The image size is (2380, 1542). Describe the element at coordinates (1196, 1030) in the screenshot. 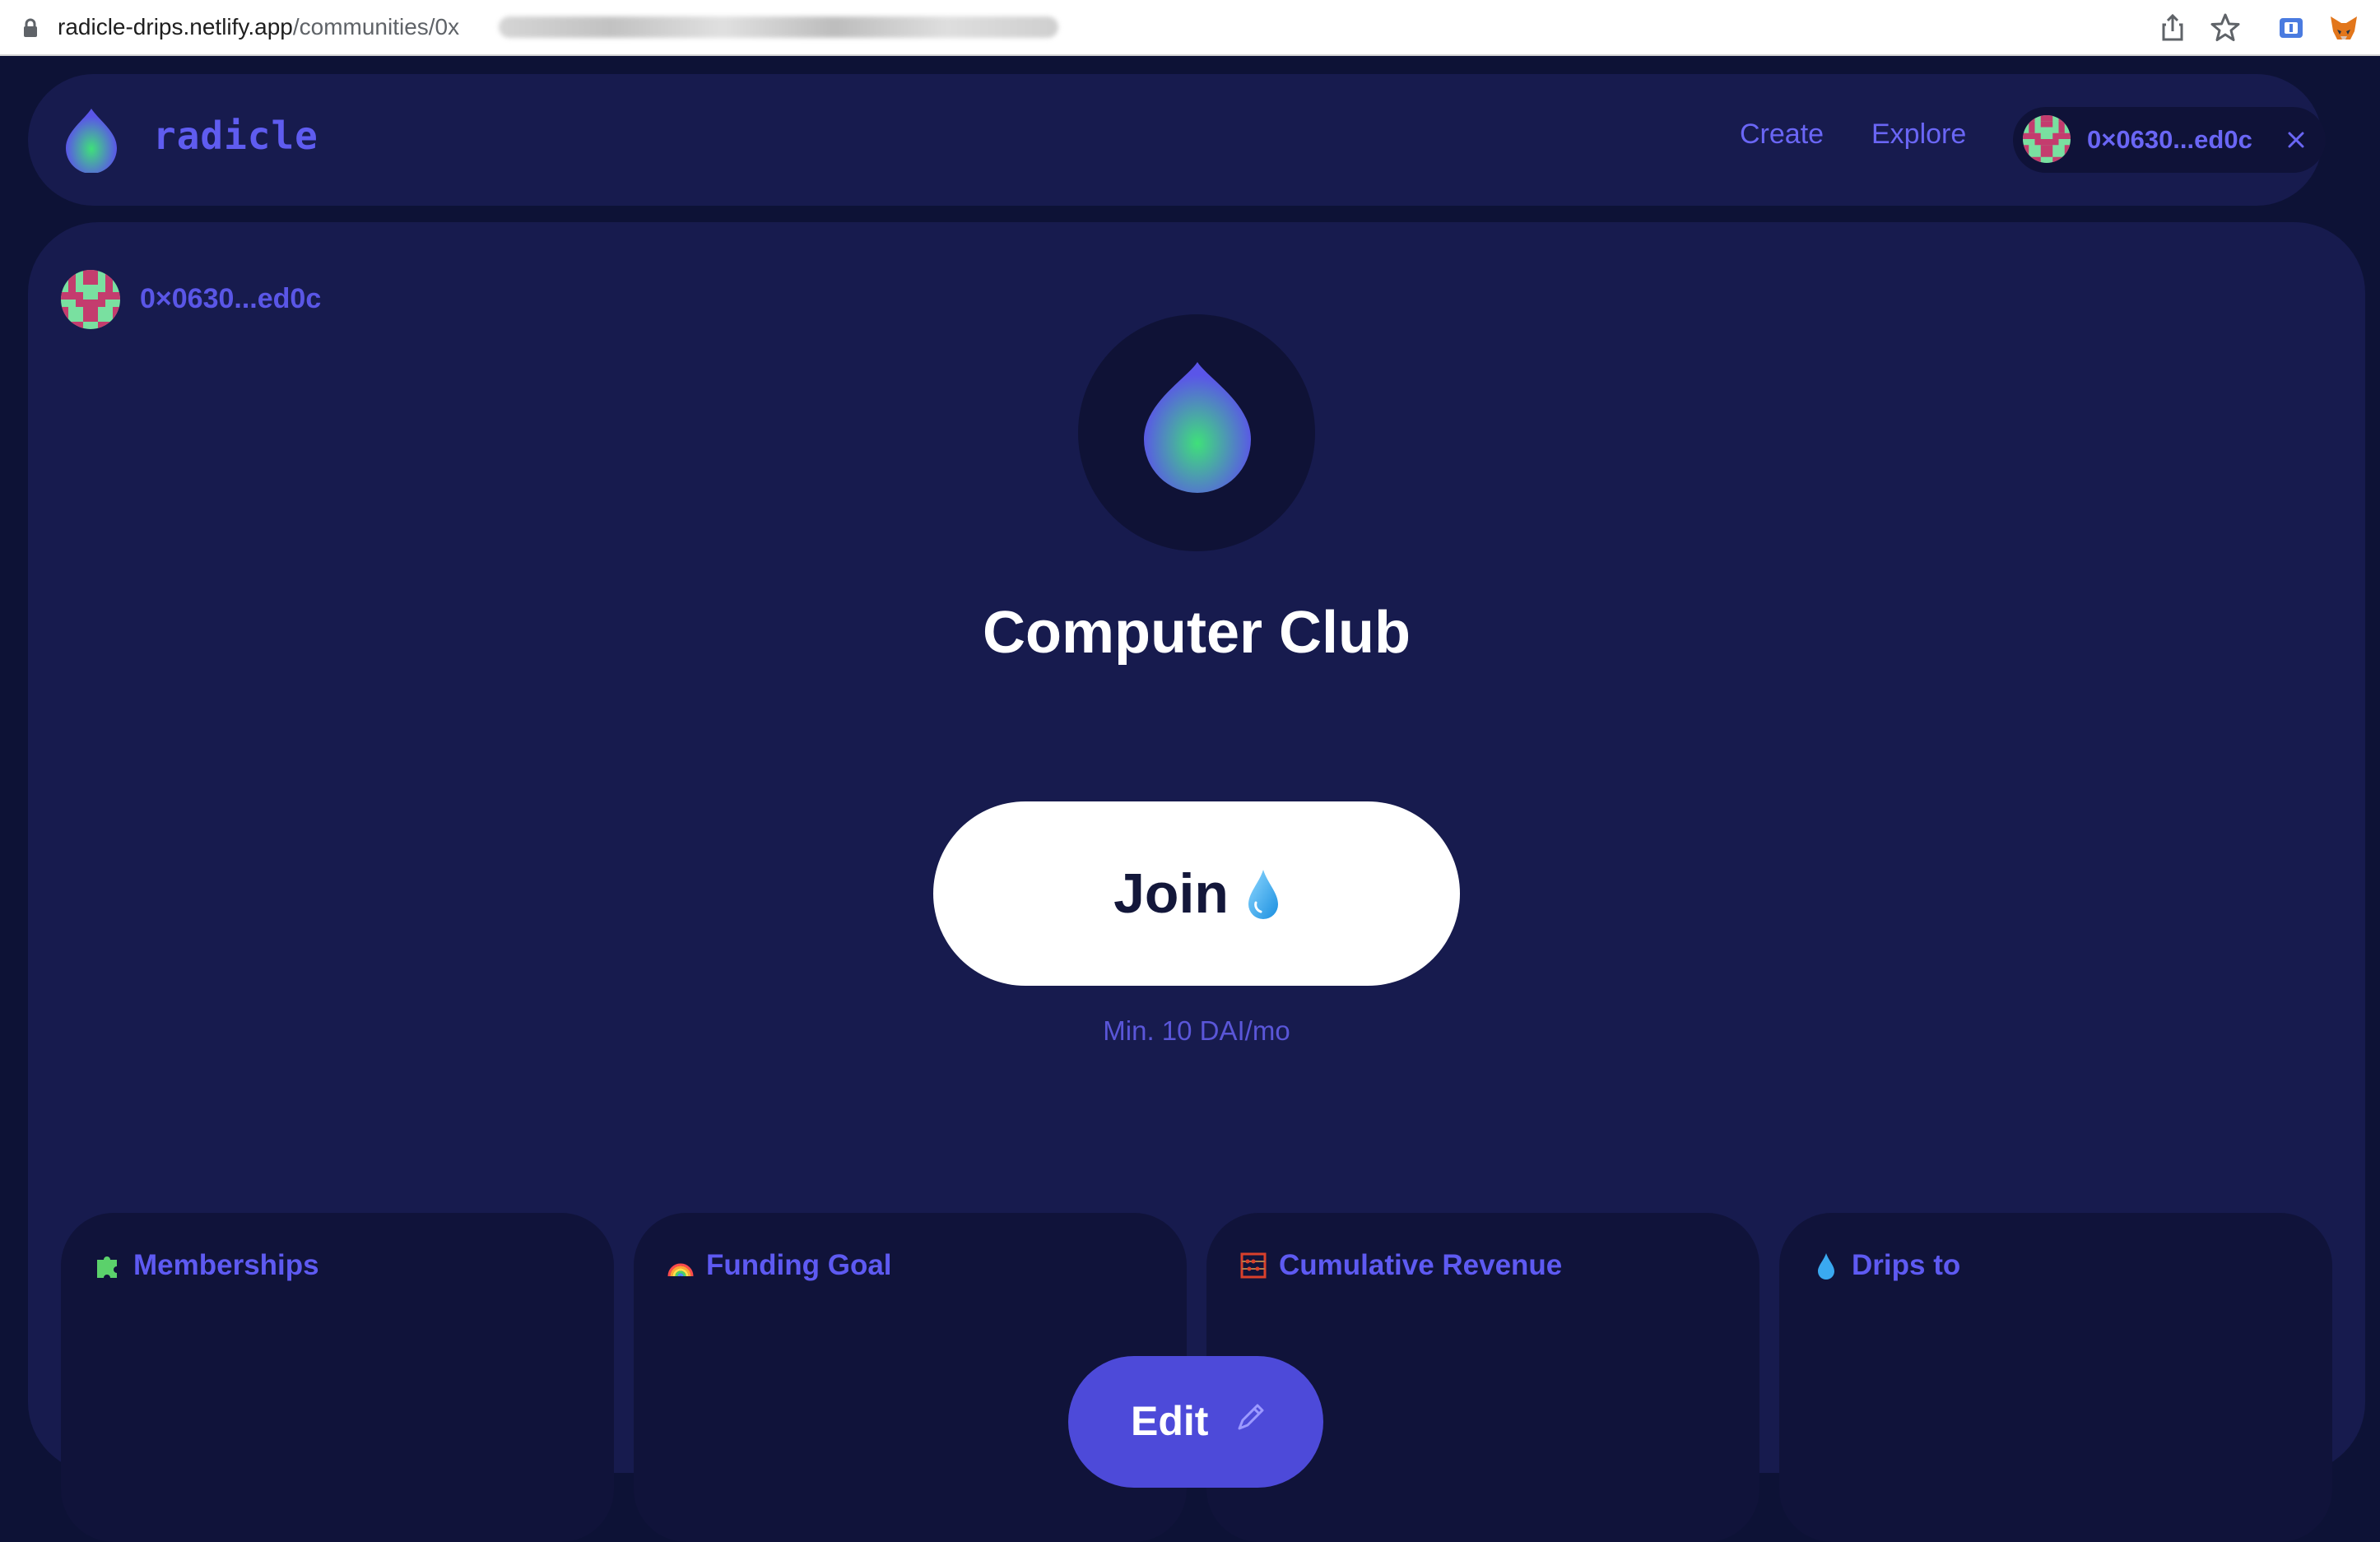

I see `min-contribution-note: Min. 10 DAI/mo` at that location.